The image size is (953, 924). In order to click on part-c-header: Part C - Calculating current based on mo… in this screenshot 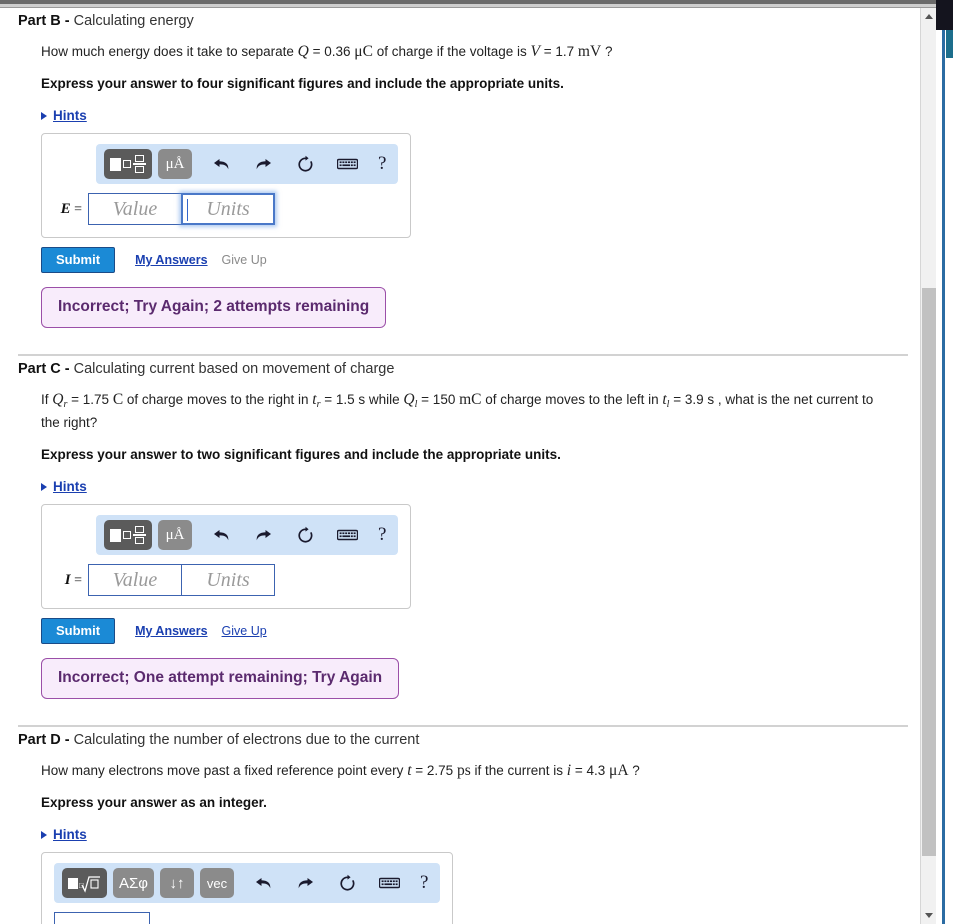, I will do `click(460, 367)`.